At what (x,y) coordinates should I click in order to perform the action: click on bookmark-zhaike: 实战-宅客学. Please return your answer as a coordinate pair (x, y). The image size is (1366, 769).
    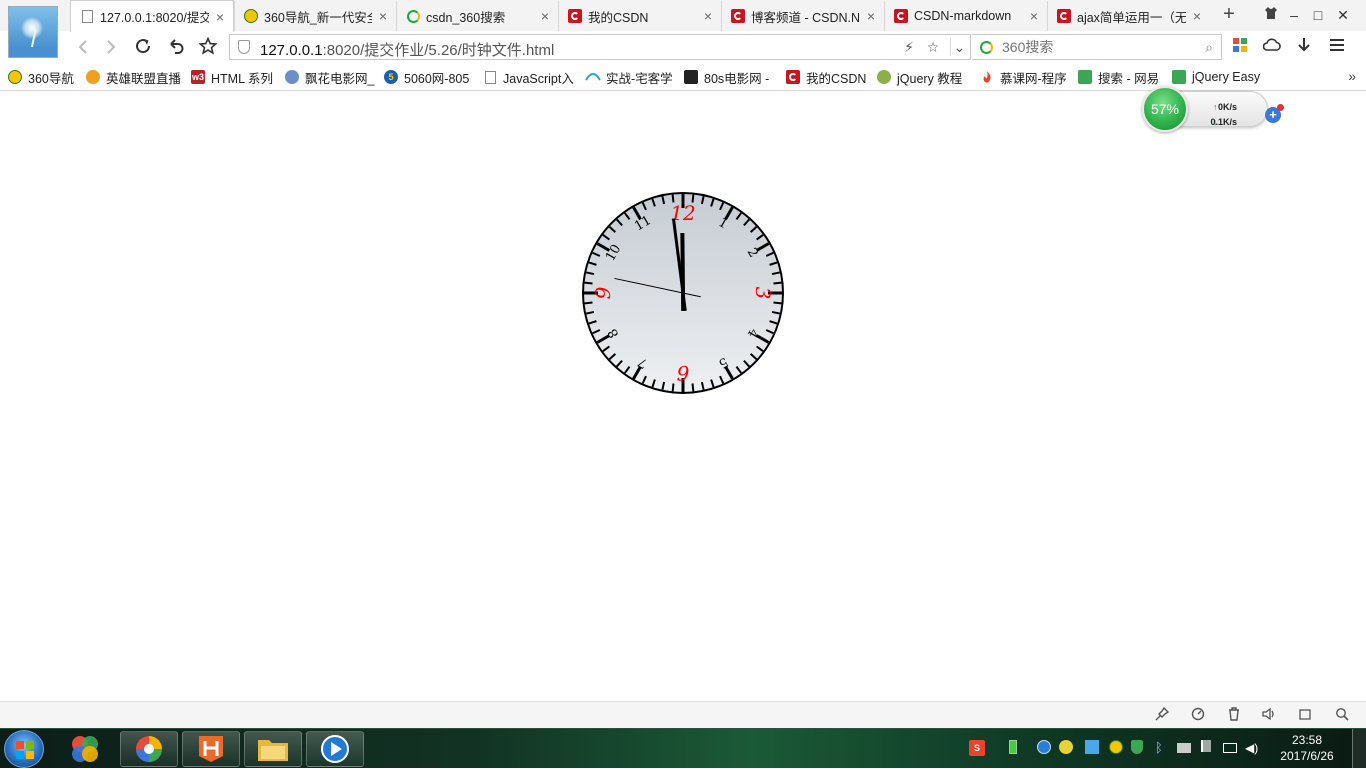
    Looking at the image, I should click on (629, 77).